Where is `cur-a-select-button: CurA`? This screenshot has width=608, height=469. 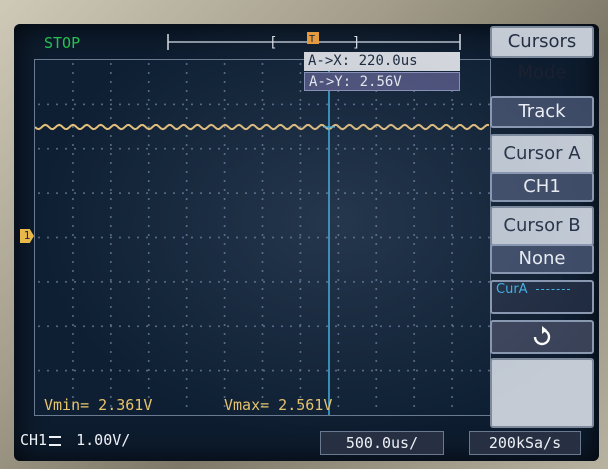 cur-a-select-button: CurA is located at coordinates (542, 297).